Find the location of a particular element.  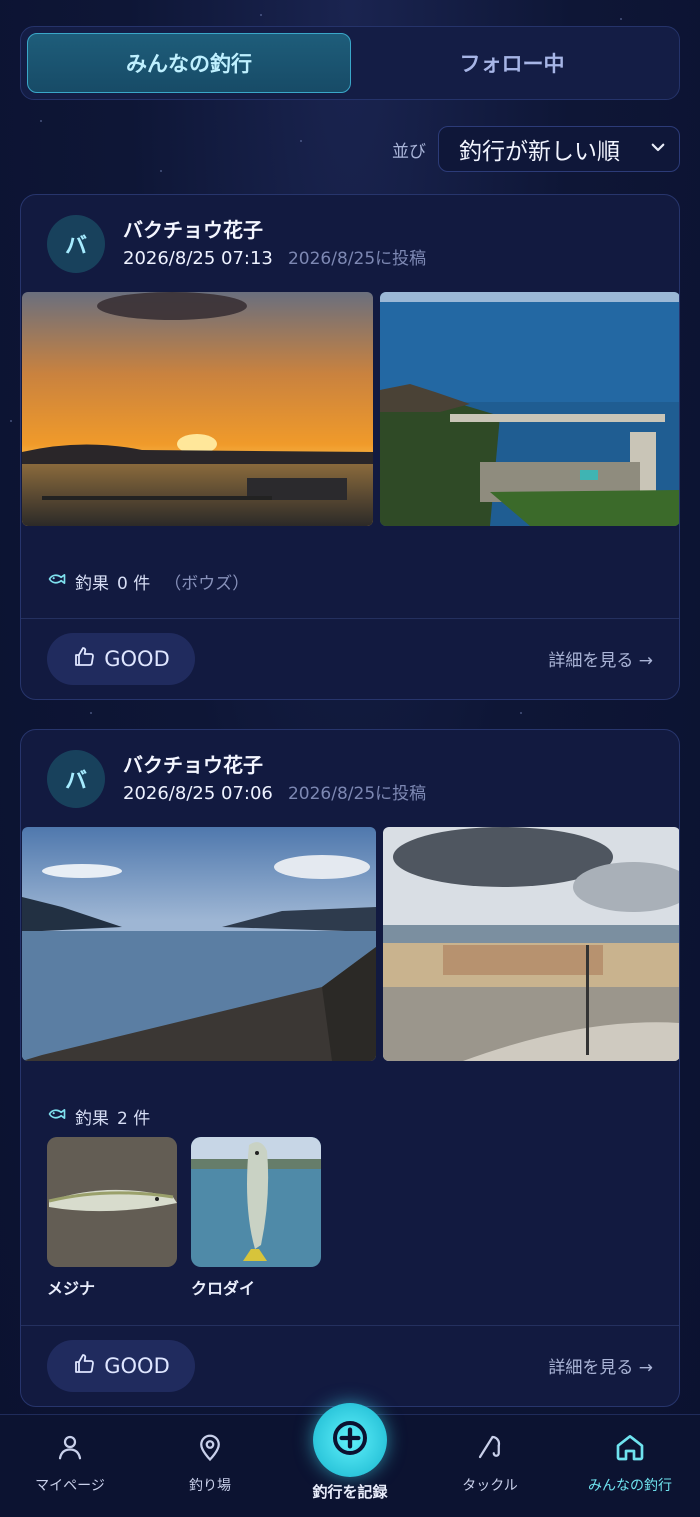

record-trip-label: 釣行を記録 is located at coordinates (350, 1491).